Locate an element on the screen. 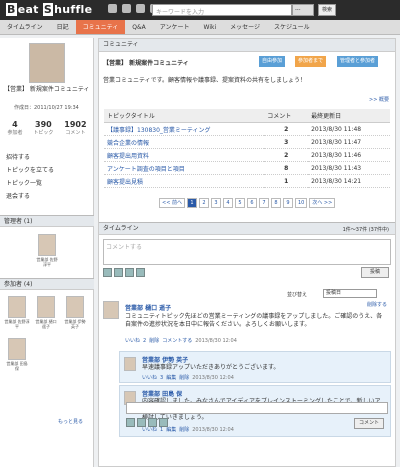 Image resolution: width=400 pixels, height=467 pixels. community-menu: 招待する トピックを立てる トピック一覧 退会する is located at coordinates (30, 177).